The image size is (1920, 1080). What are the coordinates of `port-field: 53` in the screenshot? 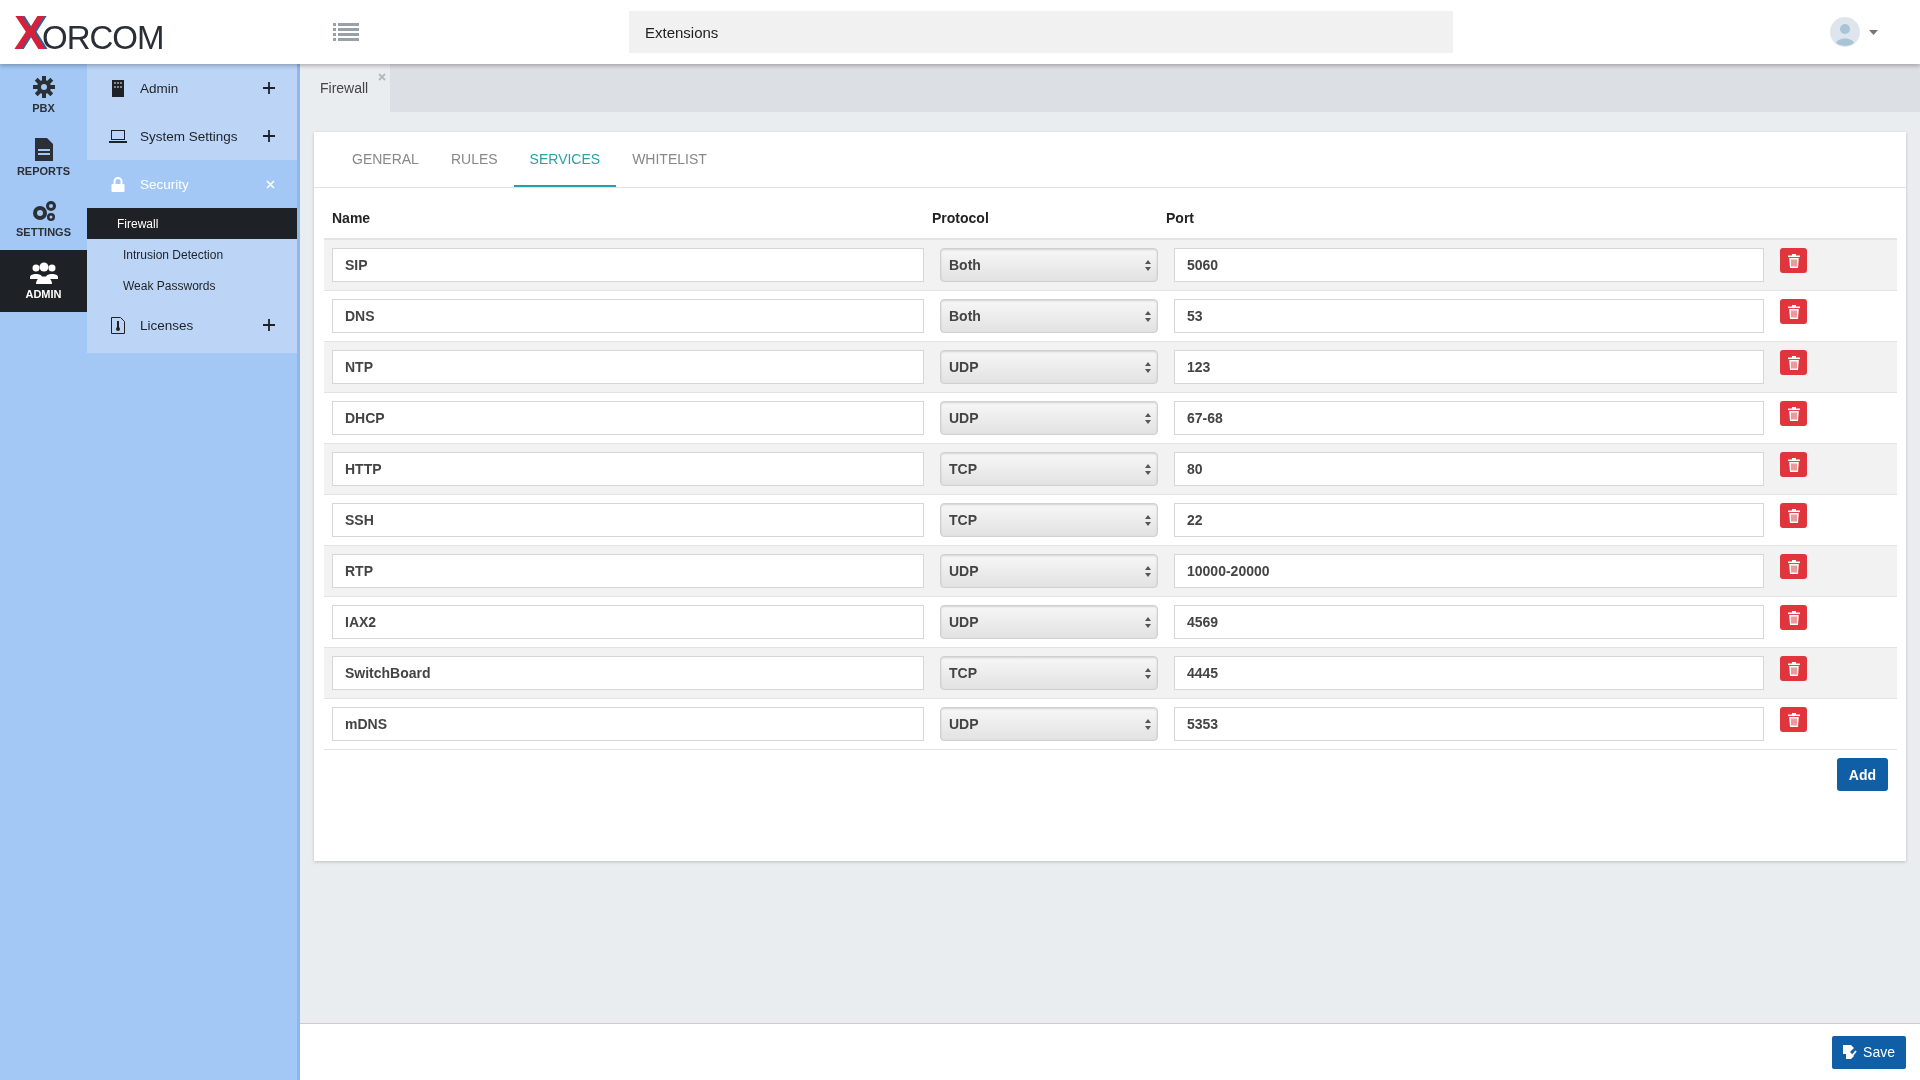 It's located at (1469, 316).